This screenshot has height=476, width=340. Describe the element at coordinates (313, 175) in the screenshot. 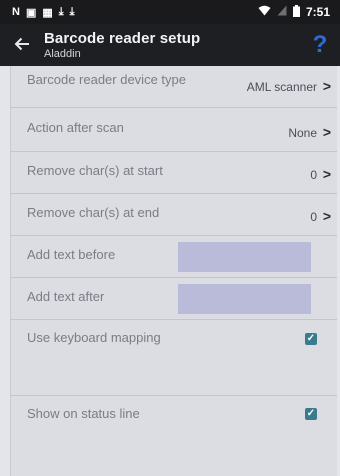

I see `setting-value-remove-start: 0` at that location.